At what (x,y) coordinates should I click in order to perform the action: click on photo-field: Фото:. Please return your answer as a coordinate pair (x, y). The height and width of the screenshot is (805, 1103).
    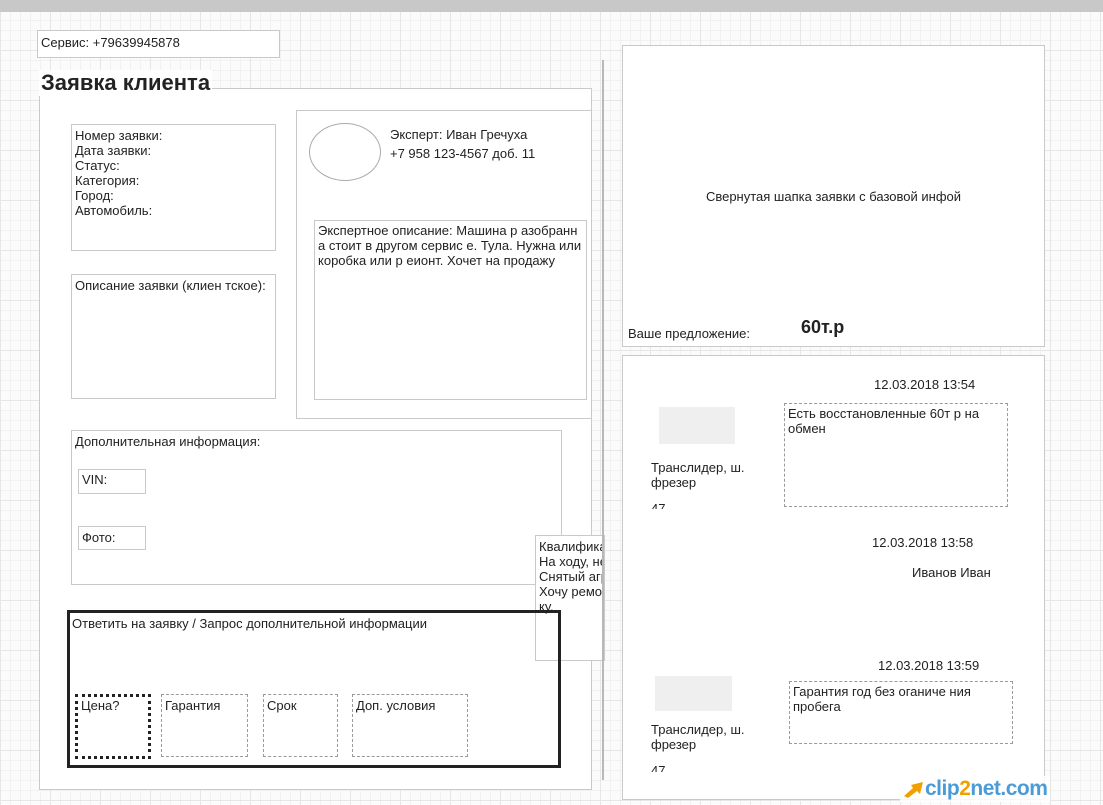
    Looking at the image, I should click on (112, 538).